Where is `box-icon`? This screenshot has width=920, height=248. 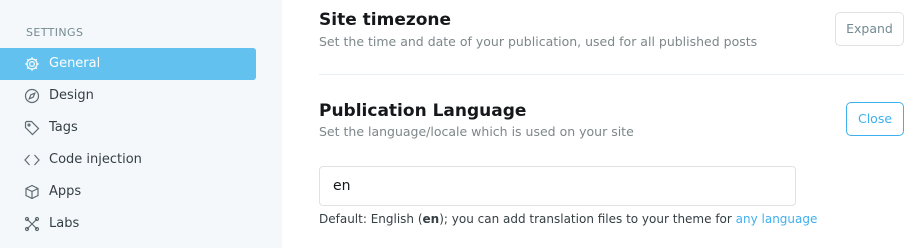
box-icon is located at coordinates (32, 192).